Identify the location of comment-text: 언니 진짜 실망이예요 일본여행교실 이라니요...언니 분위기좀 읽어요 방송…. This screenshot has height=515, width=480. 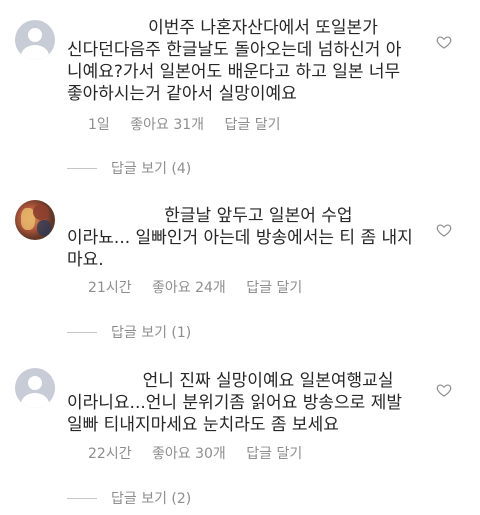
(234, 403).